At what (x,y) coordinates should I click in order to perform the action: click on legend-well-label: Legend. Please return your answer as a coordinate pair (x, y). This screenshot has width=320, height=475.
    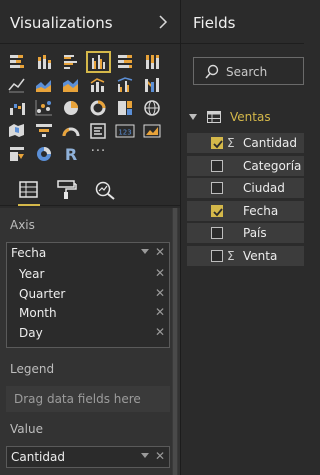
    Looking at the image, I should click on (32, 369).